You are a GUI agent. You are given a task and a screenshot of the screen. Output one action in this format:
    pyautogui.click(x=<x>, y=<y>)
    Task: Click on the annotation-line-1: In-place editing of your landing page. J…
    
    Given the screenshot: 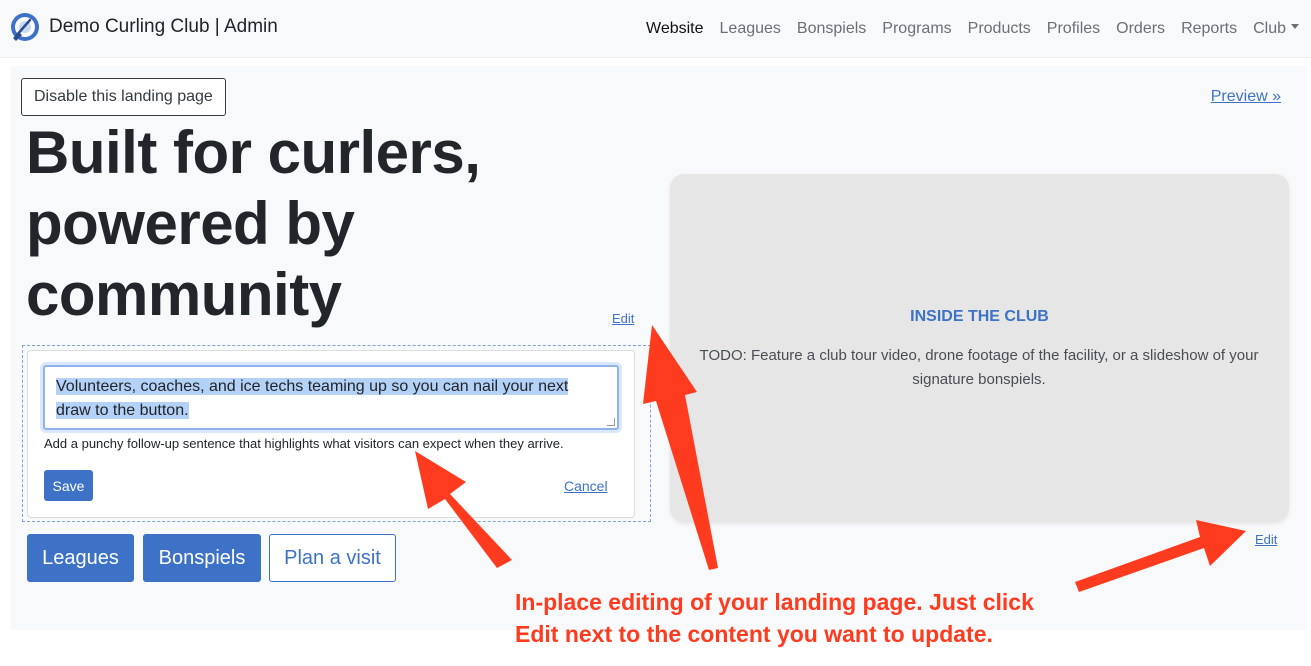 What is the action you would take?
    pyautogui.click(x=774, y=602)
    